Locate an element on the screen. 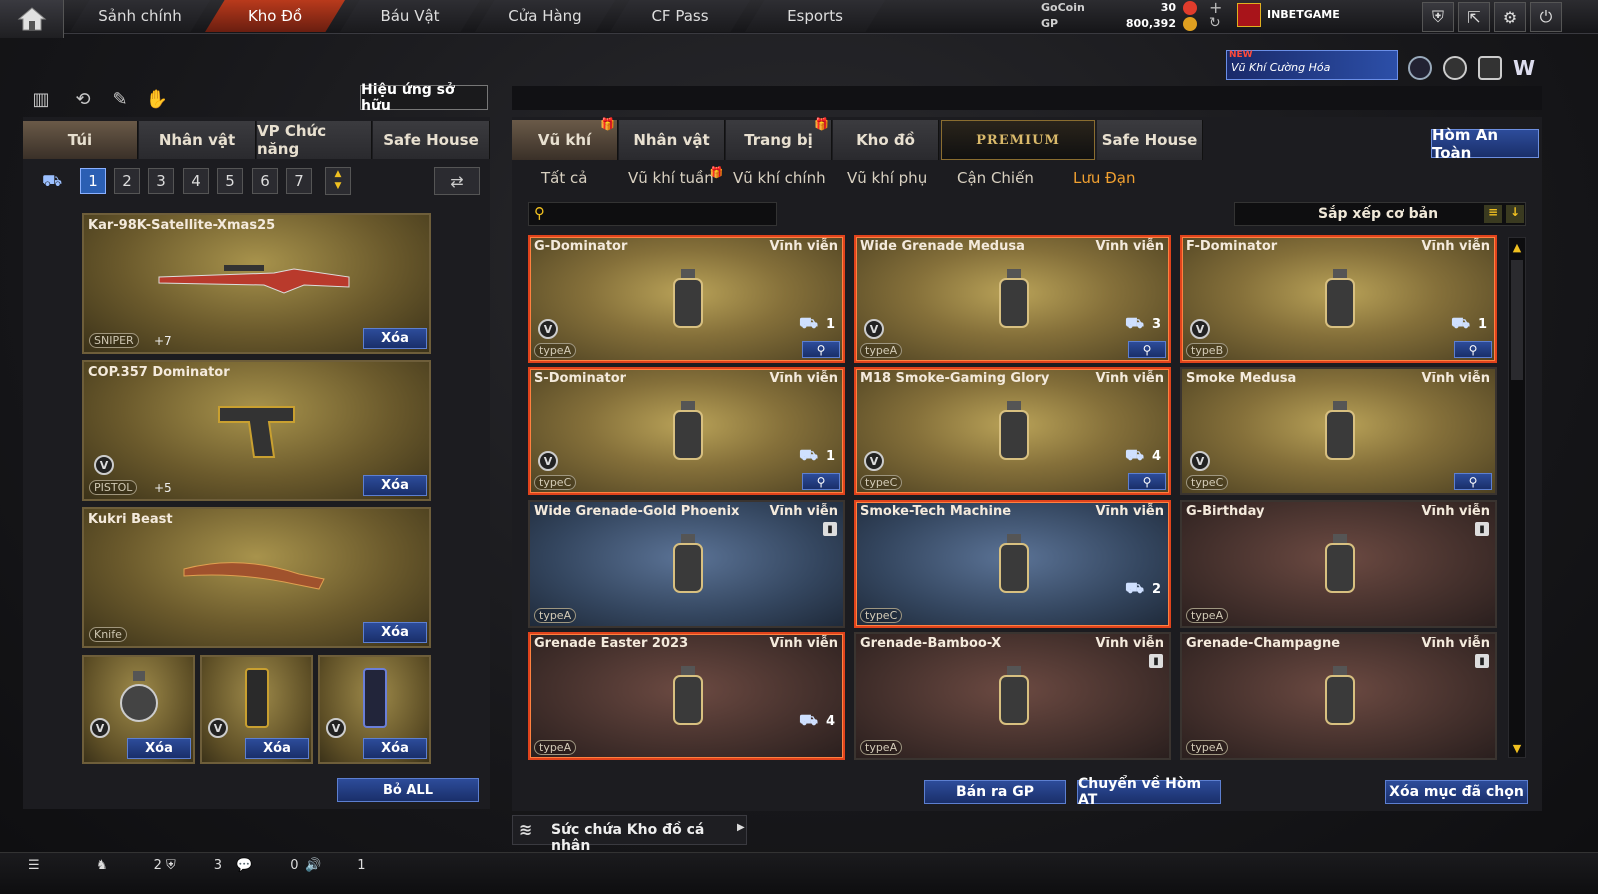 The width and height of the screenshot is (1598, 894). item-card: Grenade Easter 2023 Vĩnh viễn typeA ⛟ 4 is located at coordinates (686, 696).